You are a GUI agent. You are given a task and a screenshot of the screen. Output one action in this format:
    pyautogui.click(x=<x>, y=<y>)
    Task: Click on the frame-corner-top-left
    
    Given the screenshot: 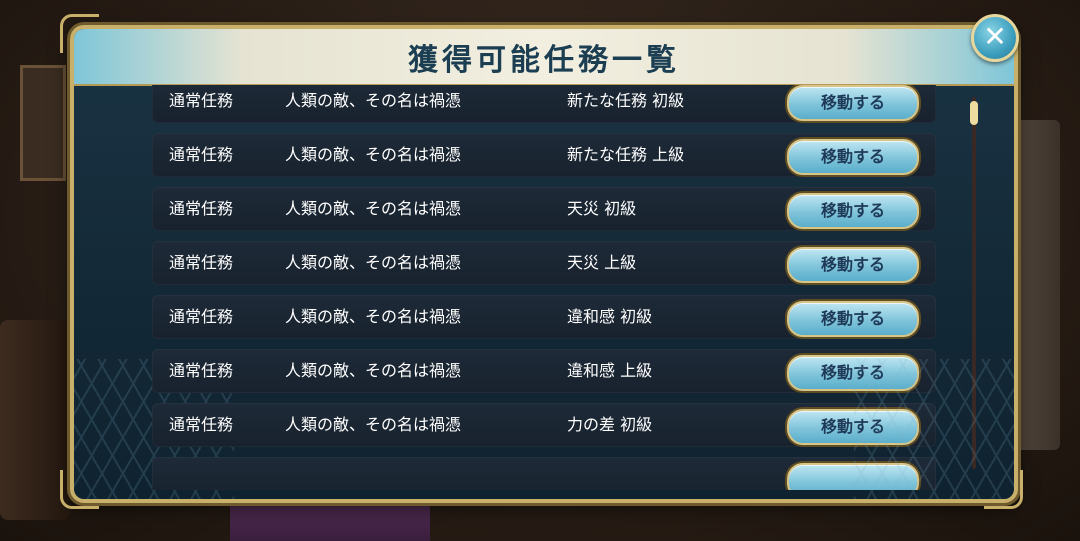 What is the action you would take?
    pyautogui.click(x=79, y=33)
    